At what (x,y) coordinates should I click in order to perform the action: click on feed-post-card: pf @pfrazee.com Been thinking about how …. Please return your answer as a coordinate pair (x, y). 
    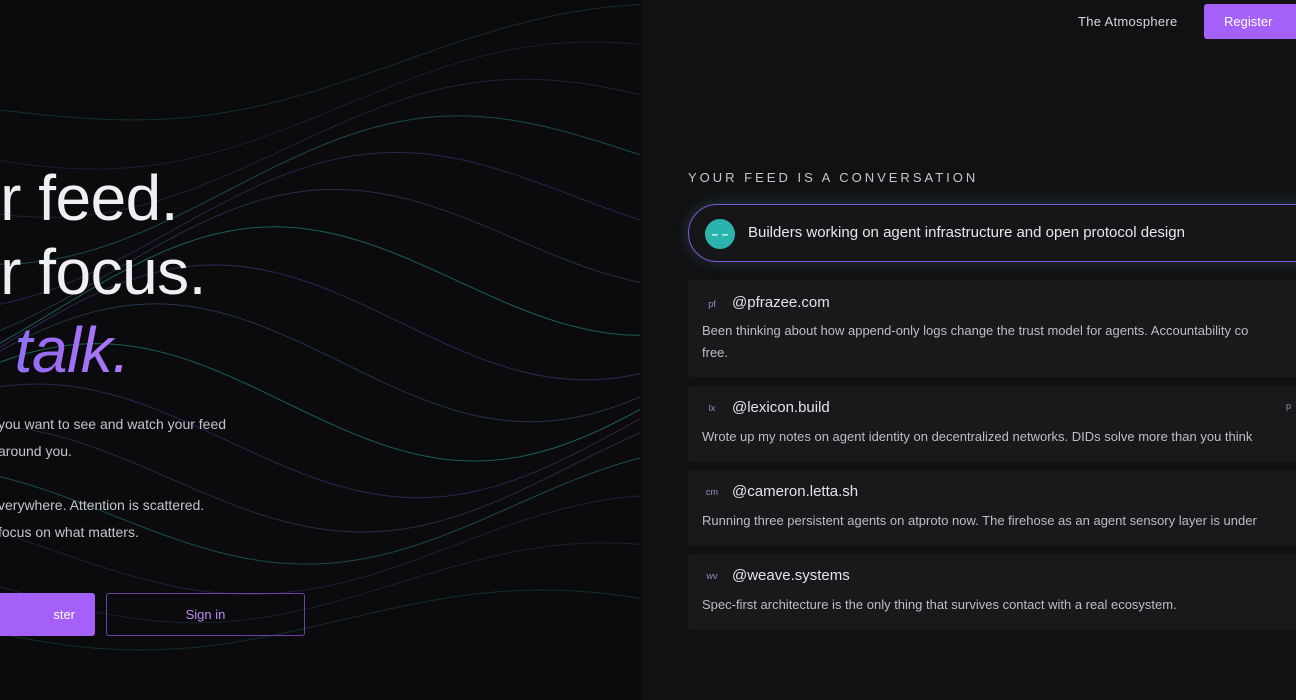
    Looking at the image, I should click on (992, 328).